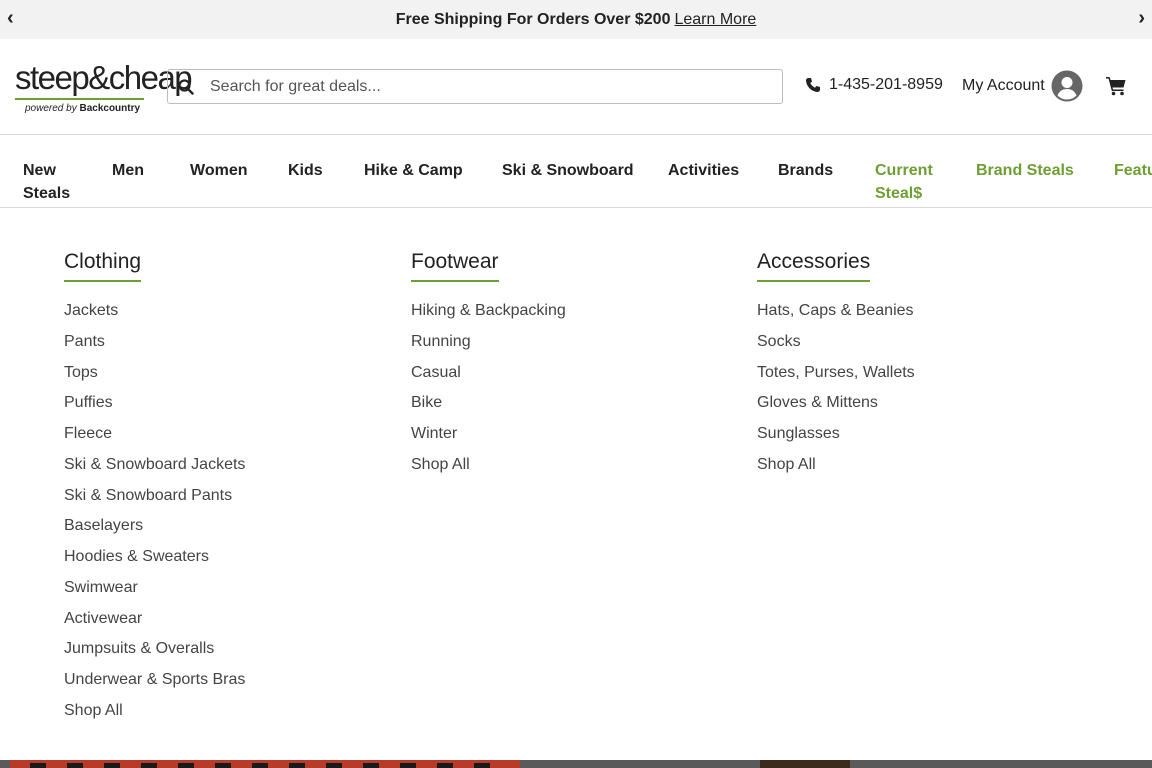  I want to click on menu-link: Hoodies & Sweaters, so click(154, 561).